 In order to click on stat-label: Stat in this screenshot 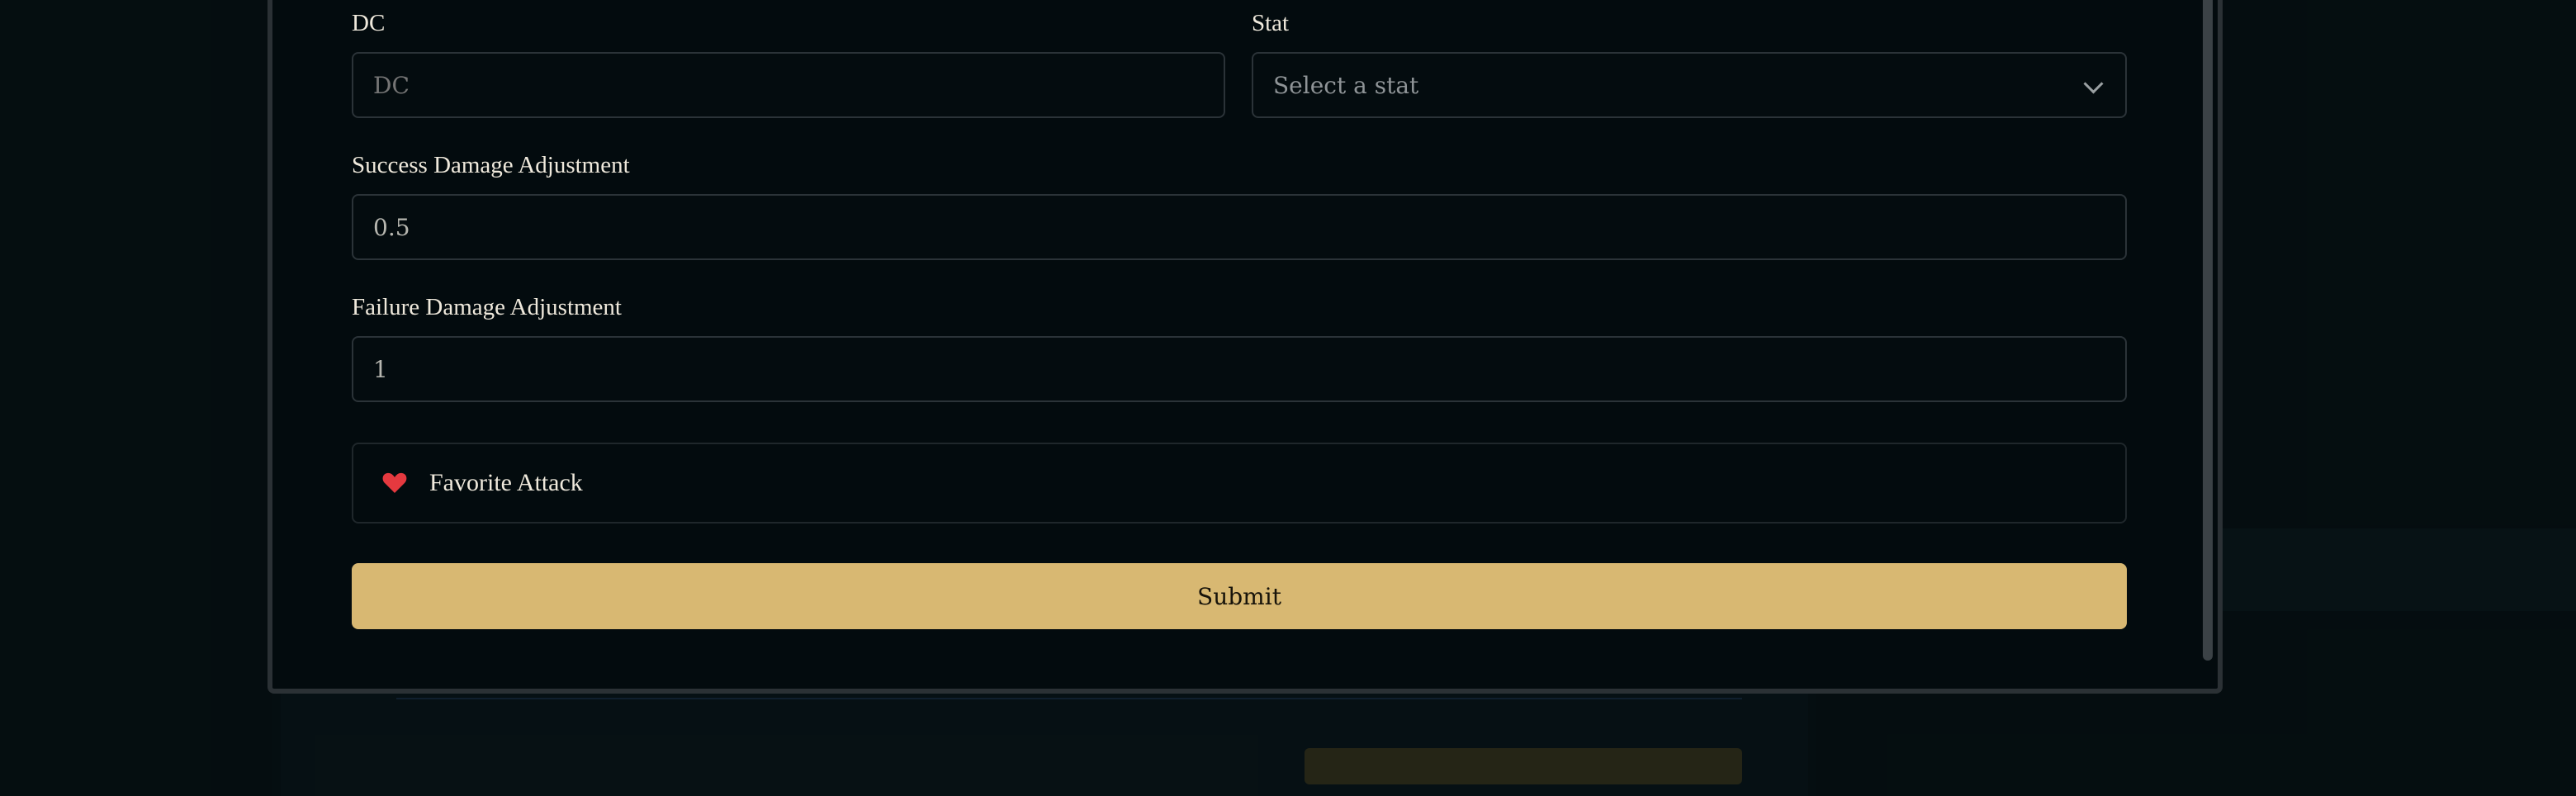, I will do `click(1271, 23)`.